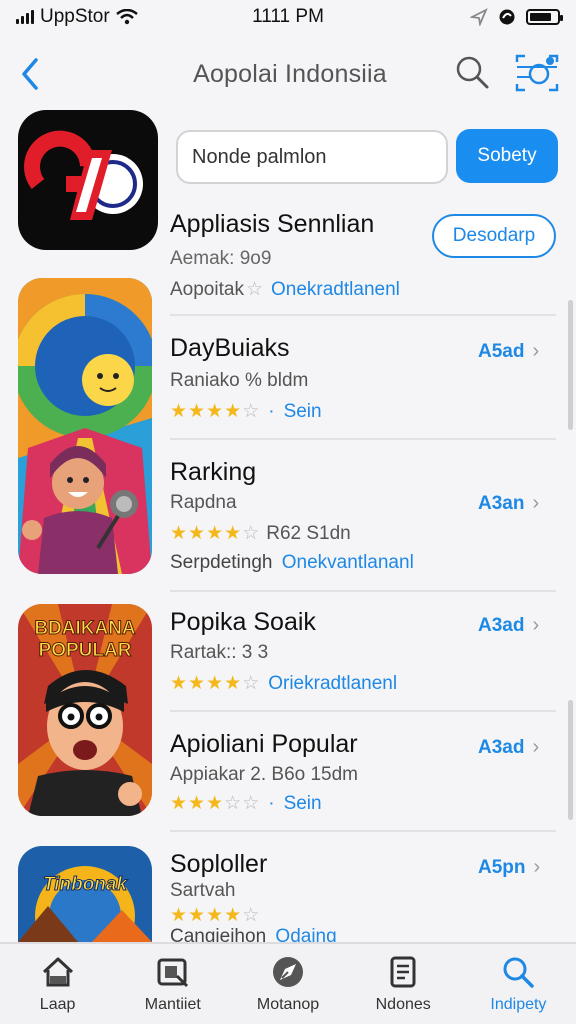  What do you see at coordinates (126, 17) in the screenshot?
I see `wifi-icon` at bounding box center [126, 17].